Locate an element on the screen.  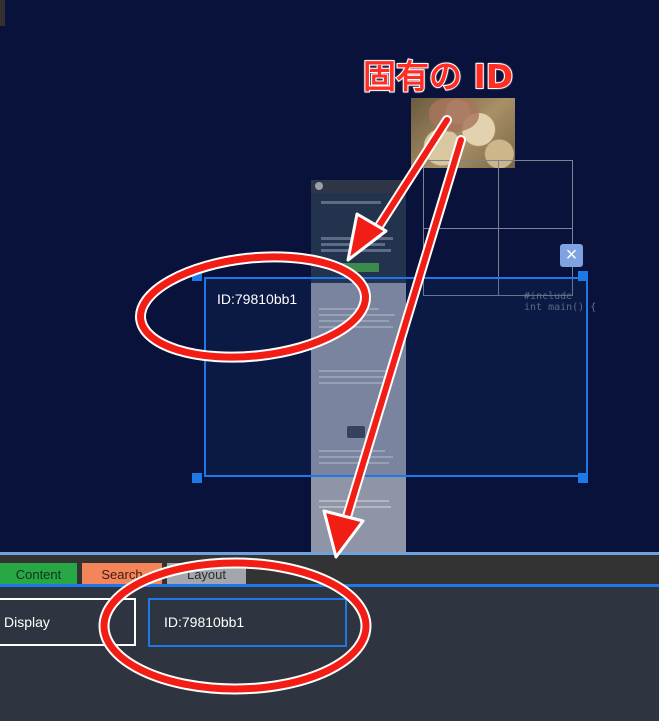
resize-handle-bottom-right is located at coordinates (583, 478).